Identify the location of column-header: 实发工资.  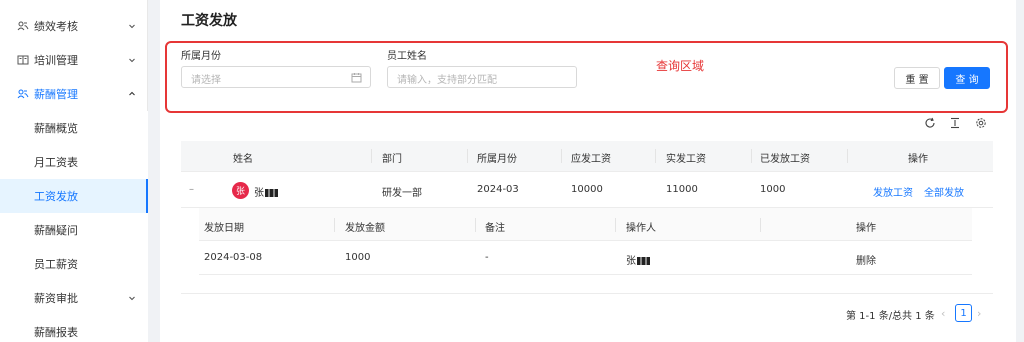
(686, 159).